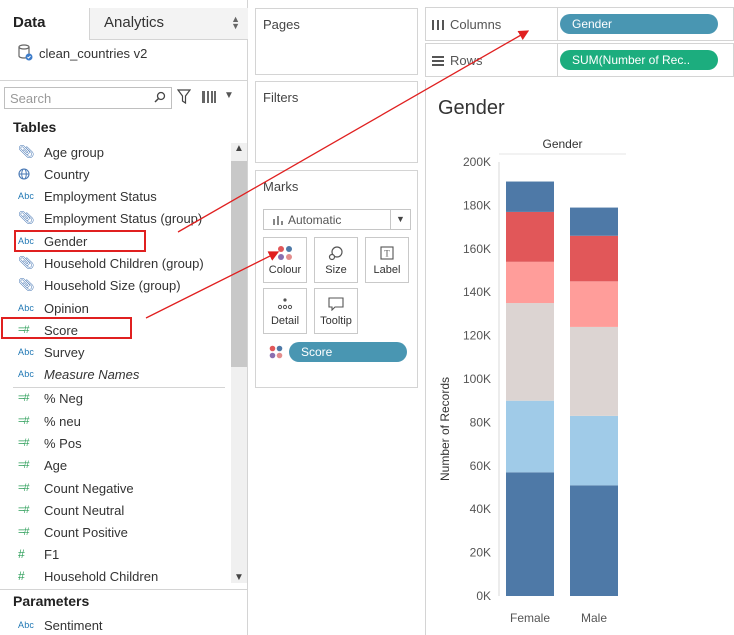  Describe the element at coordinates (35, 127) in the screenshot. I see `tables-header: Tables` at that location.